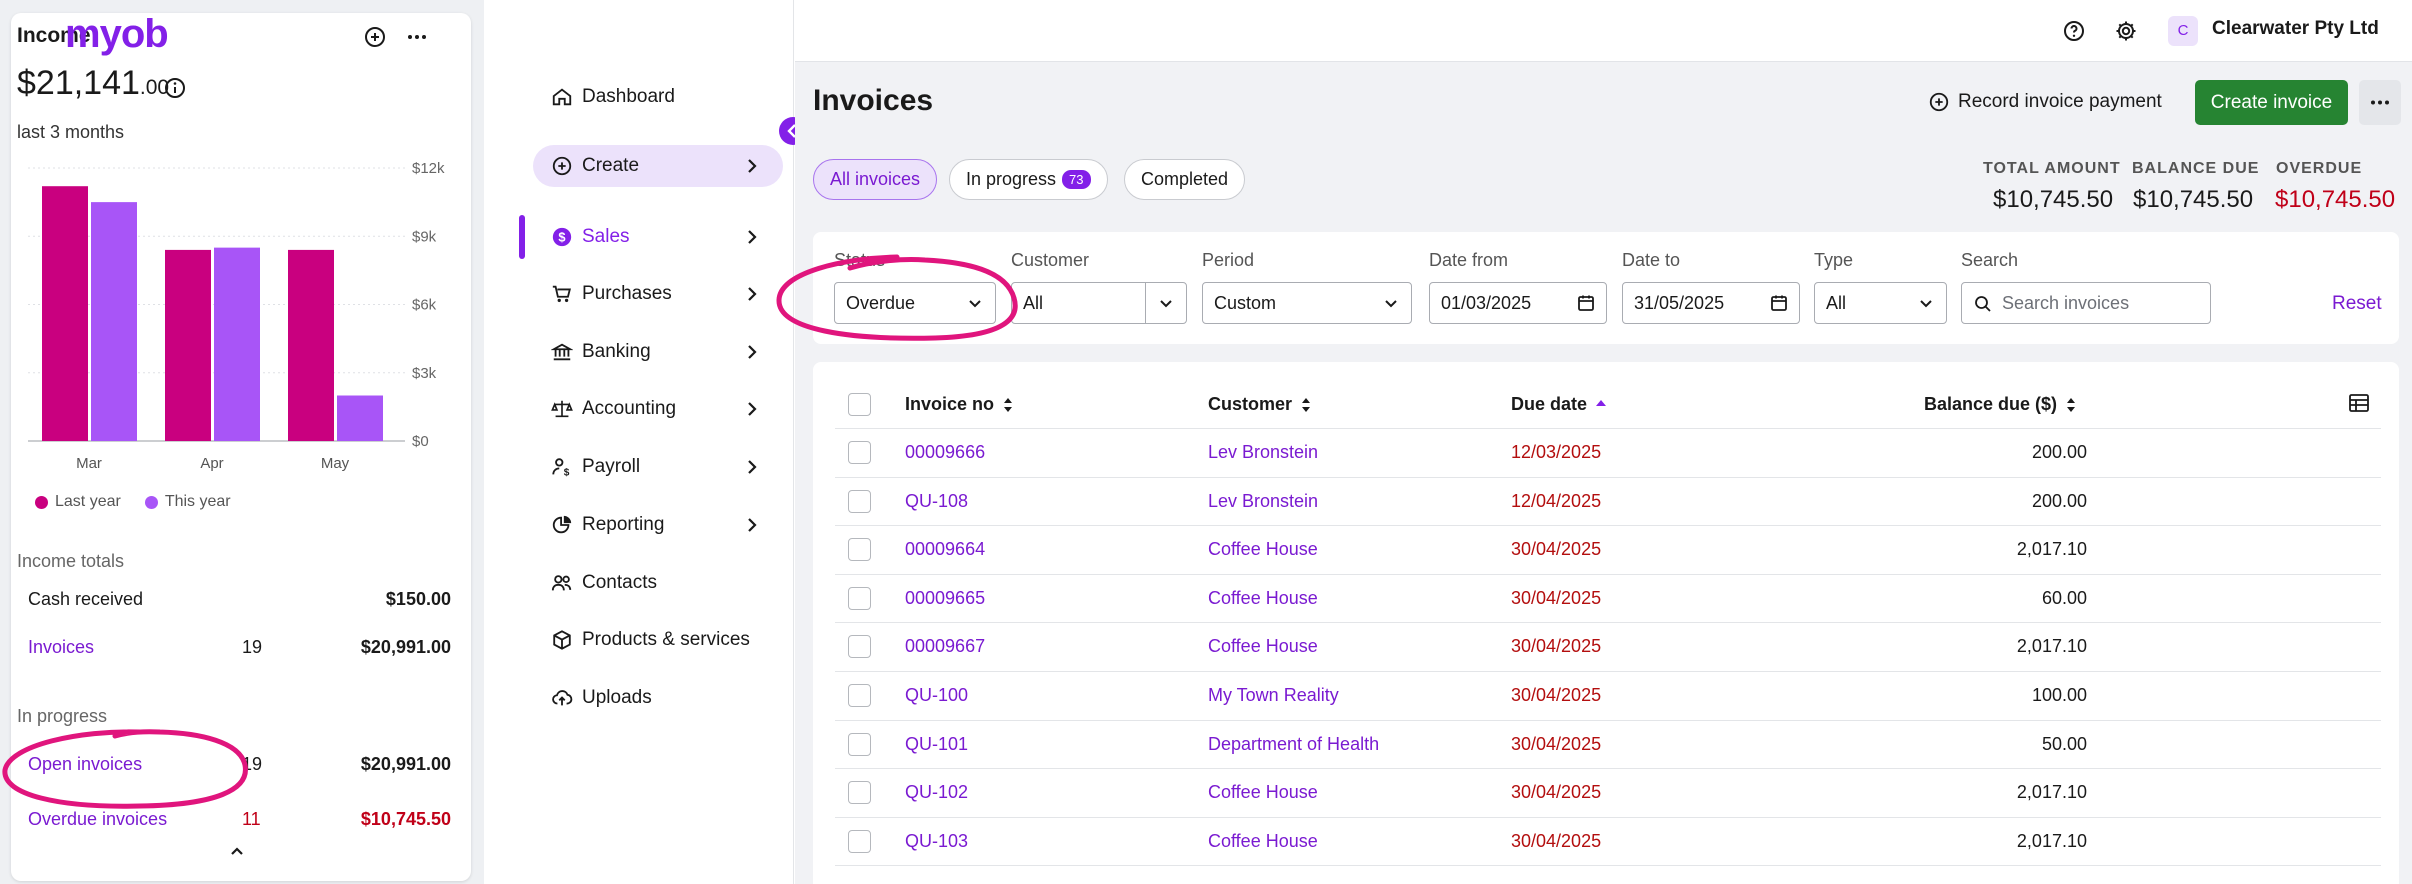  What do you see at coordinates (2059, 695) in the screenshot?
I see `balance-due-cell: 100.00` at bounding box center [2059, 695].